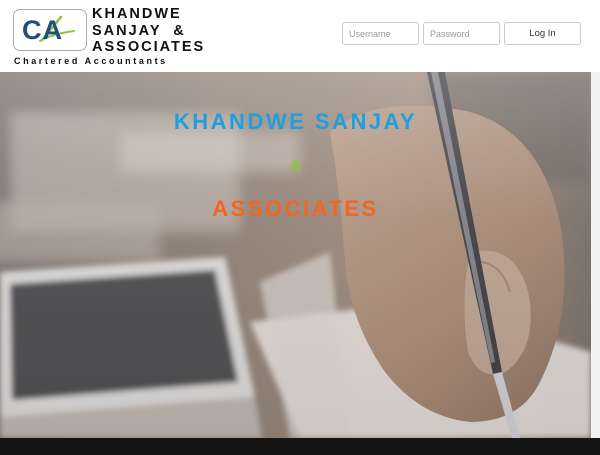  What do you see at coordinates (137, 14) in the screenshot?
I see `firm-name-line-1: KHANDWE` at bounding box center [137, 14].